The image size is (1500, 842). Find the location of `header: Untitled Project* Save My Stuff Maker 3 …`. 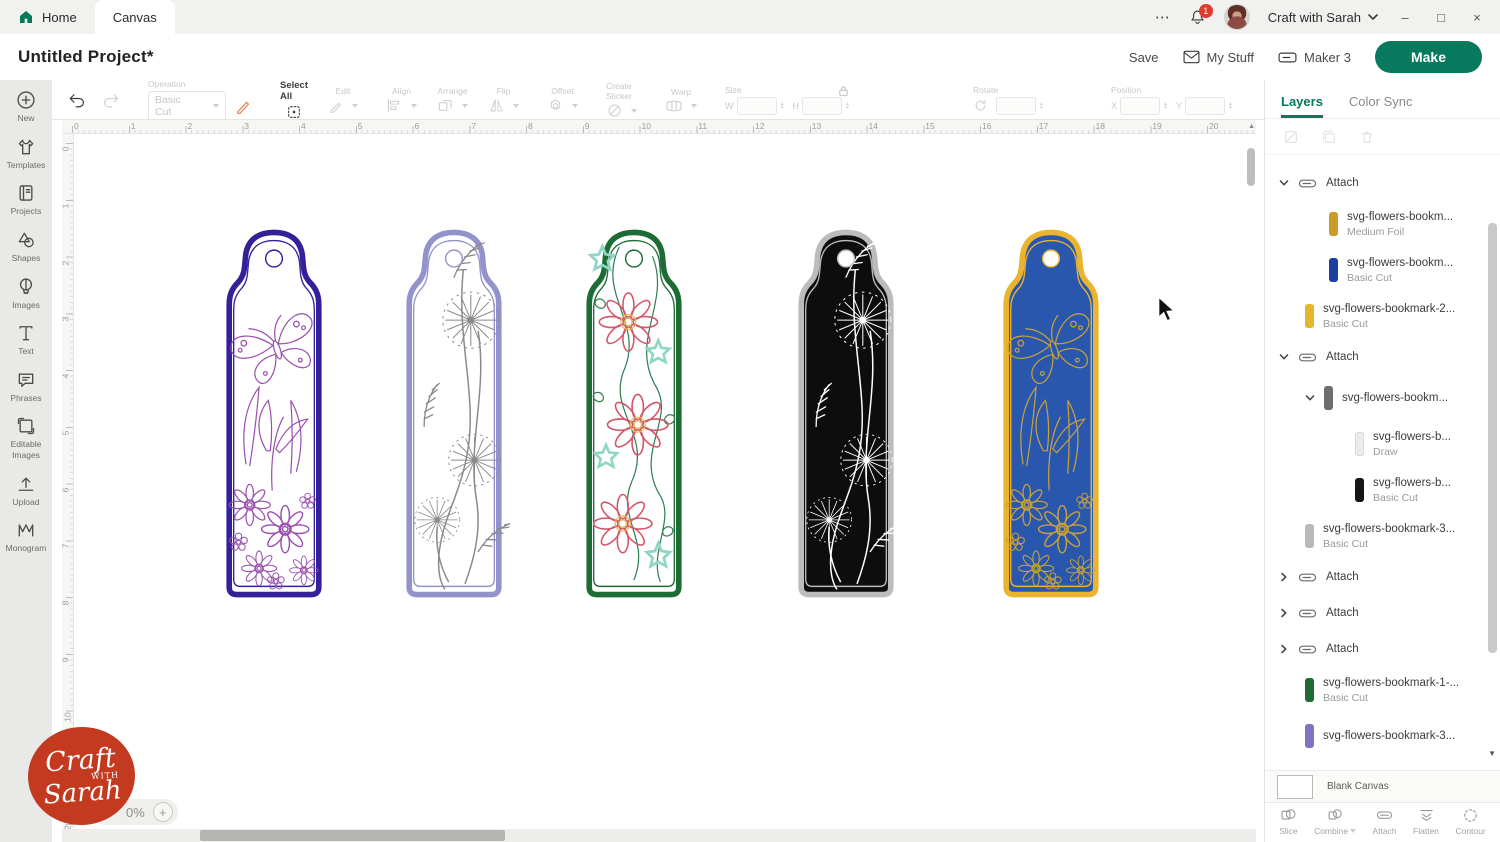

header: Untitled Project* Save My Stuff Maker 3 … is located at coordinates (750, 57).